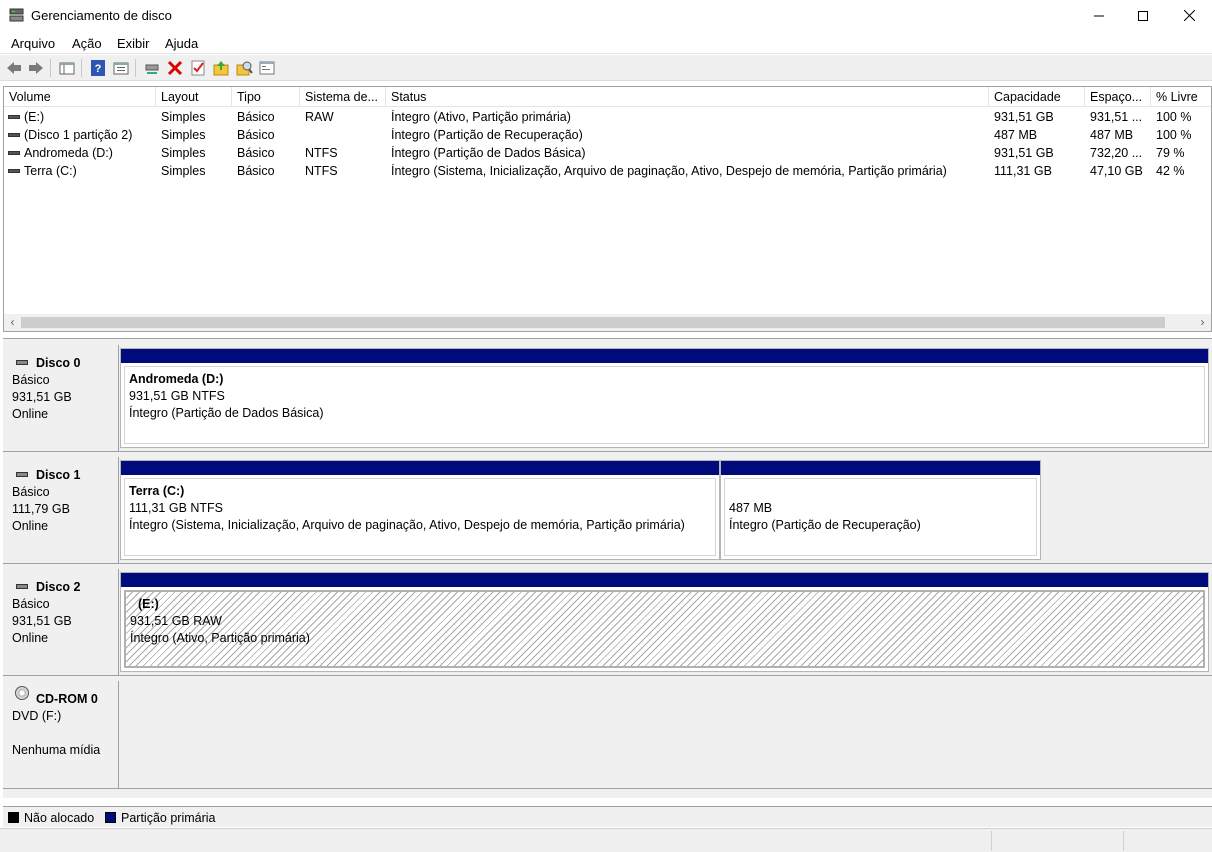 The width and height of the screenshot is (1212, 852). Describe the element at coordinates (1116, 171) in the screenshot. I see `cell-espaco: 47,10 GB` at that location.